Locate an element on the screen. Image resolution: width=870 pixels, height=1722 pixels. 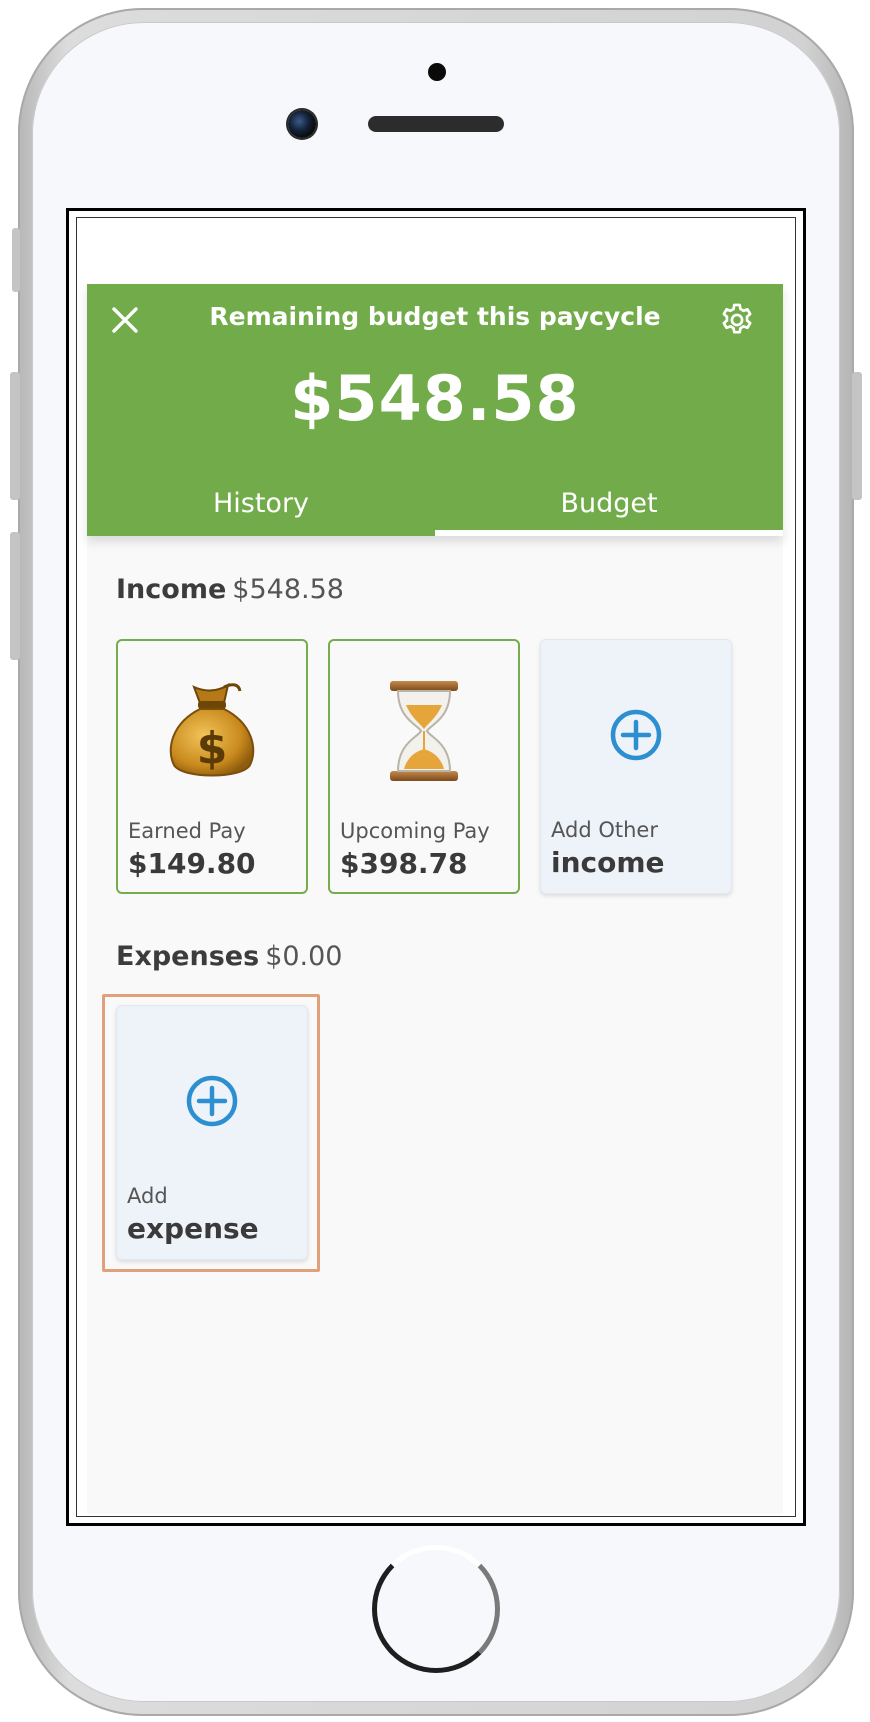
add-other-income-label: Add Other is located at coordinates (604, 830).